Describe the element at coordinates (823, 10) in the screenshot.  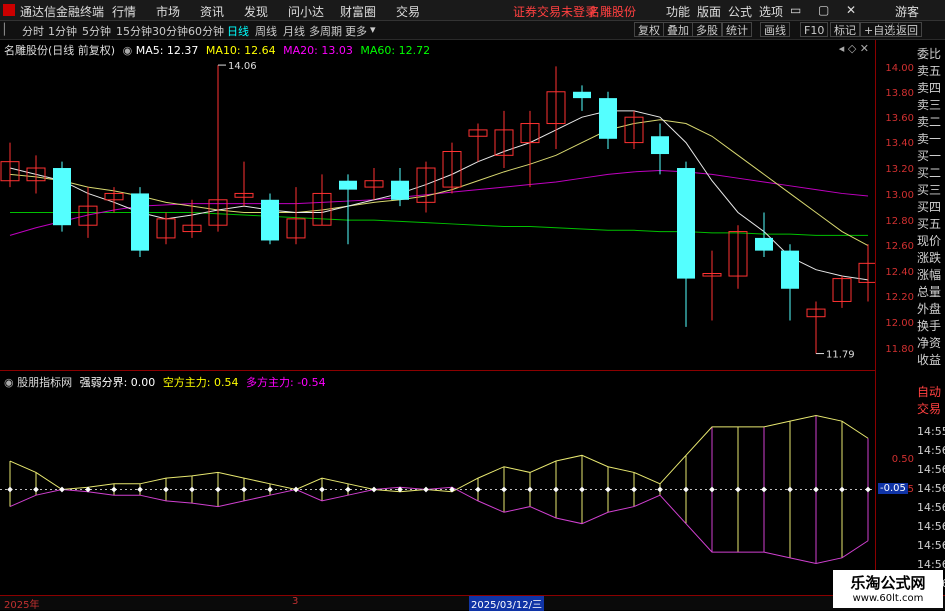
I see `restore-icon: ▢` at that location.